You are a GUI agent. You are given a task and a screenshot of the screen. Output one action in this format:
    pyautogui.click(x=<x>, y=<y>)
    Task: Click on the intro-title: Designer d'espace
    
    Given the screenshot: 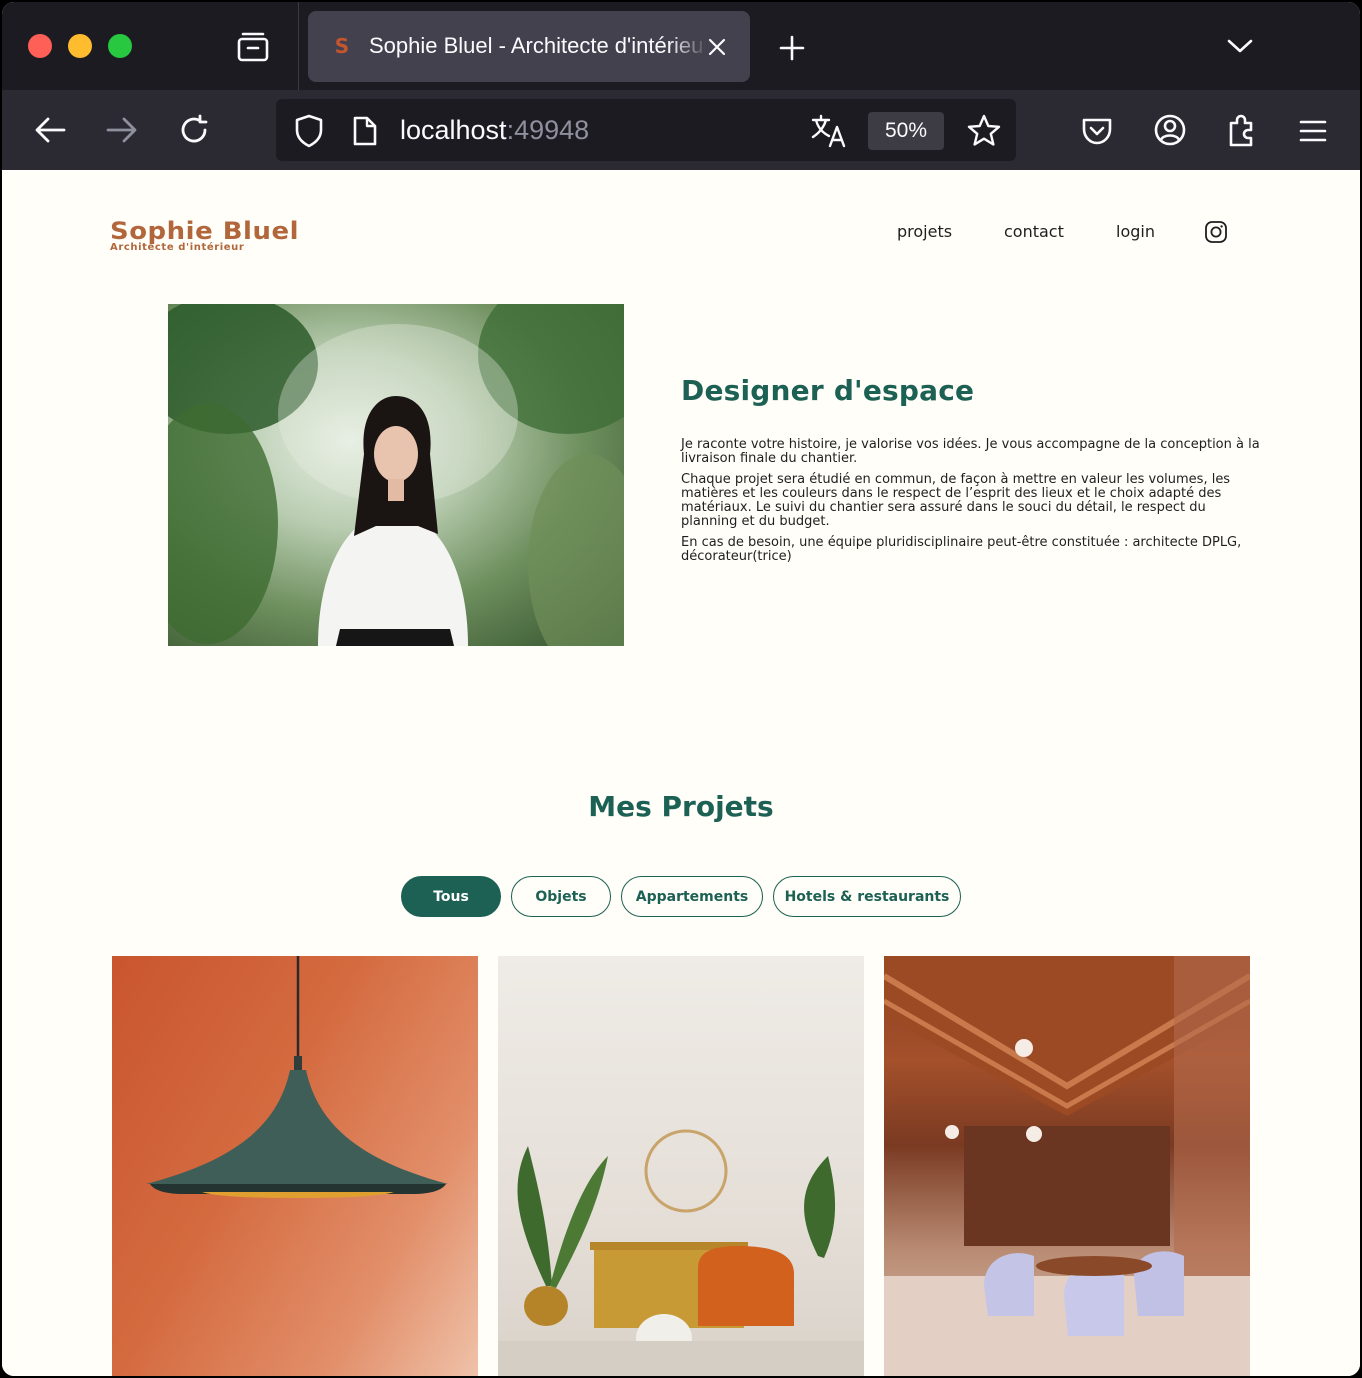 What is the action you would take?
    pyautogui.click(x=828, y=390)
    